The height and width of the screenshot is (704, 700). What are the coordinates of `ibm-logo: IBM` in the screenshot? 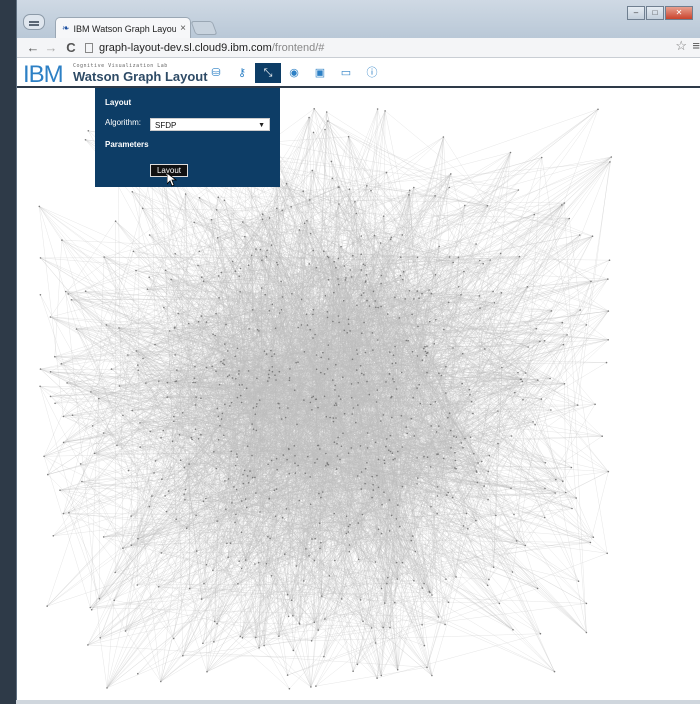 It's located at (43, 74).